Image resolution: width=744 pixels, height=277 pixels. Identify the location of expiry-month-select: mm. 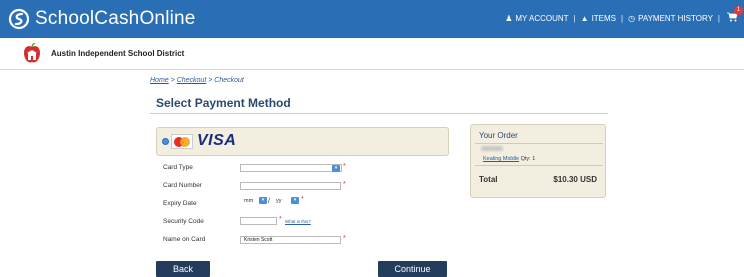
(248, 201).